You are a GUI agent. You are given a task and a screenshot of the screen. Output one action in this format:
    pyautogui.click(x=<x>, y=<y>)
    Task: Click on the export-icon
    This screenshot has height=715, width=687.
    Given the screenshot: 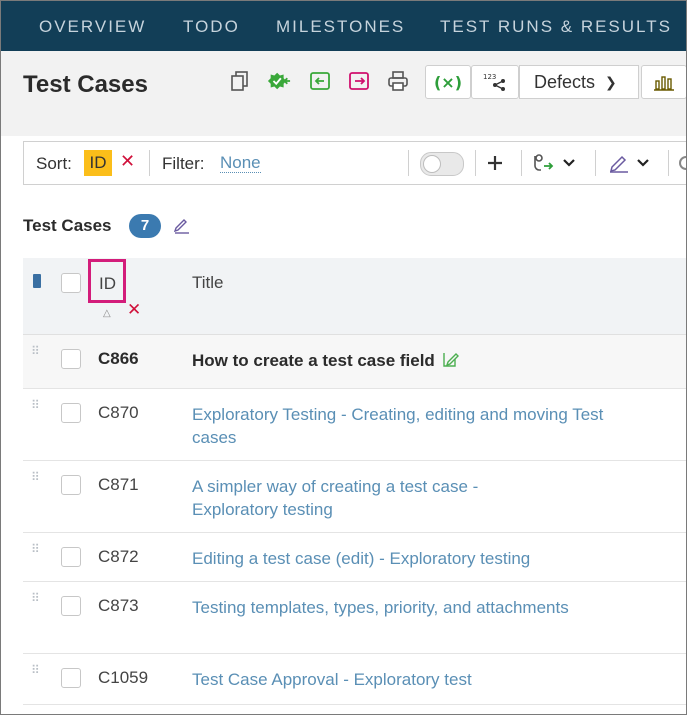 What is the action you would take?
    pyautogui.click(x=359, y=81)
    